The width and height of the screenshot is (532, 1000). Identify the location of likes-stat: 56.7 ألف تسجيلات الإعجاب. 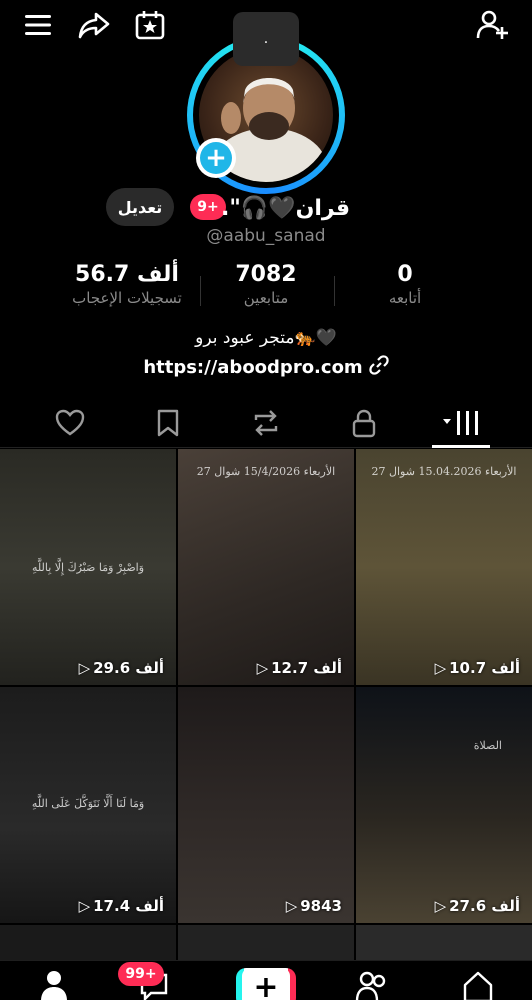
(127, 284).